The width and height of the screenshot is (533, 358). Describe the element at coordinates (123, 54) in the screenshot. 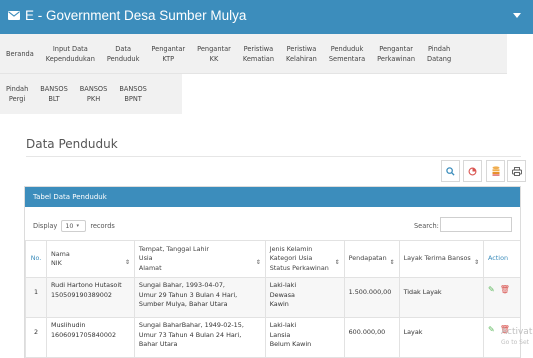

I see `menu-item-data-penduduk: Data Penduduk` at that location.